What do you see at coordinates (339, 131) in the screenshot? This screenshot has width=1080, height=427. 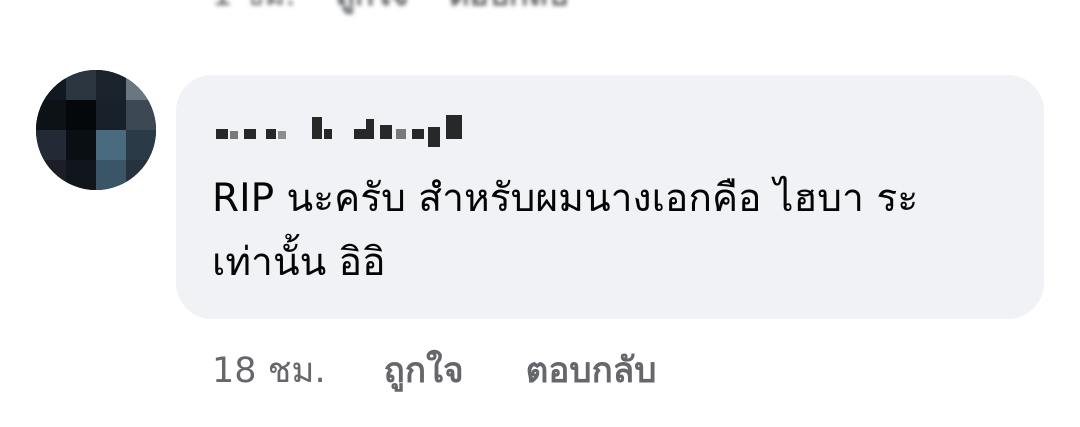 I see `redacted-author-name-icon` at bounding box center [339, 131].